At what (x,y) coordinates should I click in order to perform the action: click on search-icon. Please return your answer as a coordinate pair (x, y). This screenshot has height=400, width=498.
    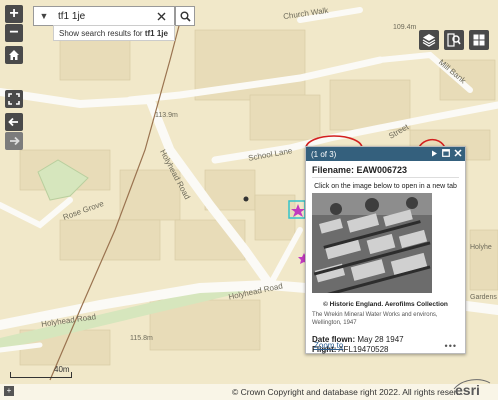
    Looking at the image, I should click on (185, 16).